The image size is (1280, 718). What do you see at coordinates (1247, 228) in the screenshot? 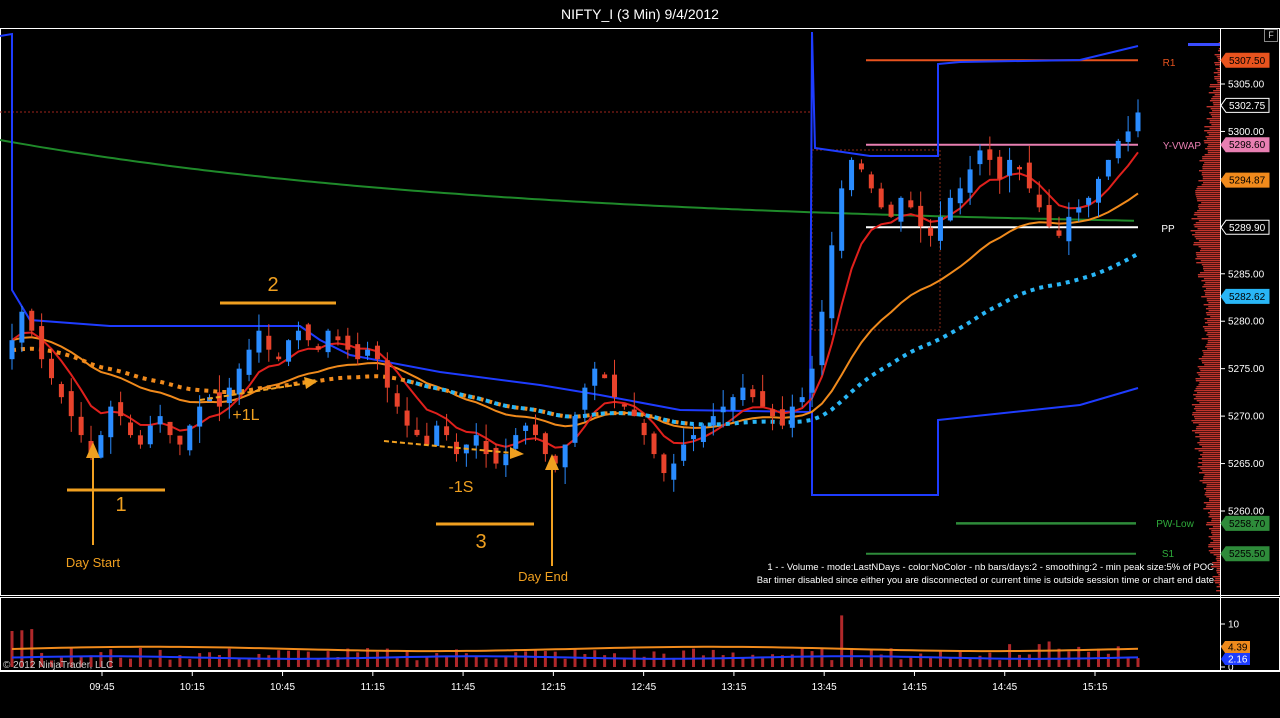
I see `price-badge-label: 5289.90` at bounding box center [1247, 228].